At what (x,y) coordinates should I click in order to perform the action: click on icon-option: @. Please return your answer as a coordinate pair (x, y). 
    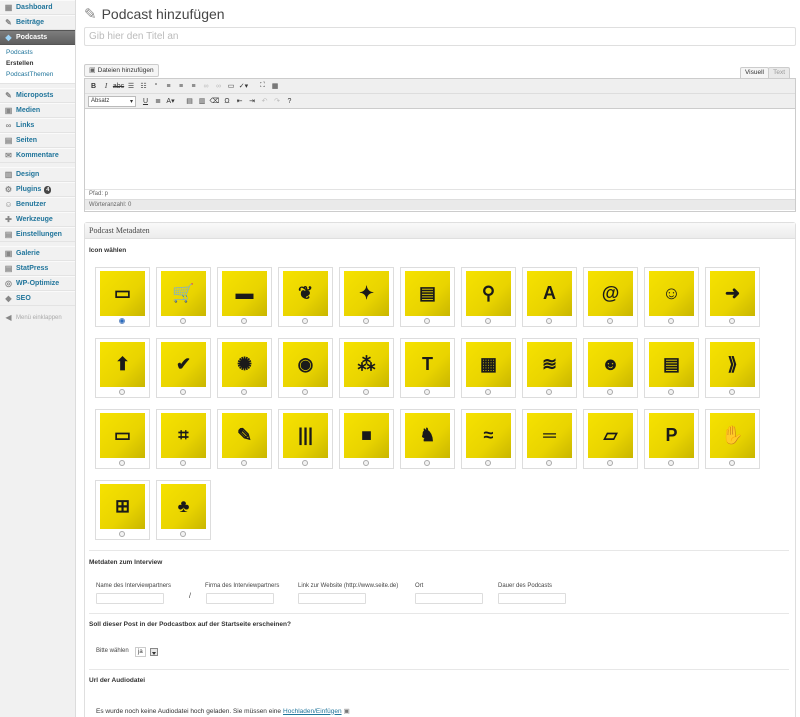
    Looking at the image, I should click on (610, 297).